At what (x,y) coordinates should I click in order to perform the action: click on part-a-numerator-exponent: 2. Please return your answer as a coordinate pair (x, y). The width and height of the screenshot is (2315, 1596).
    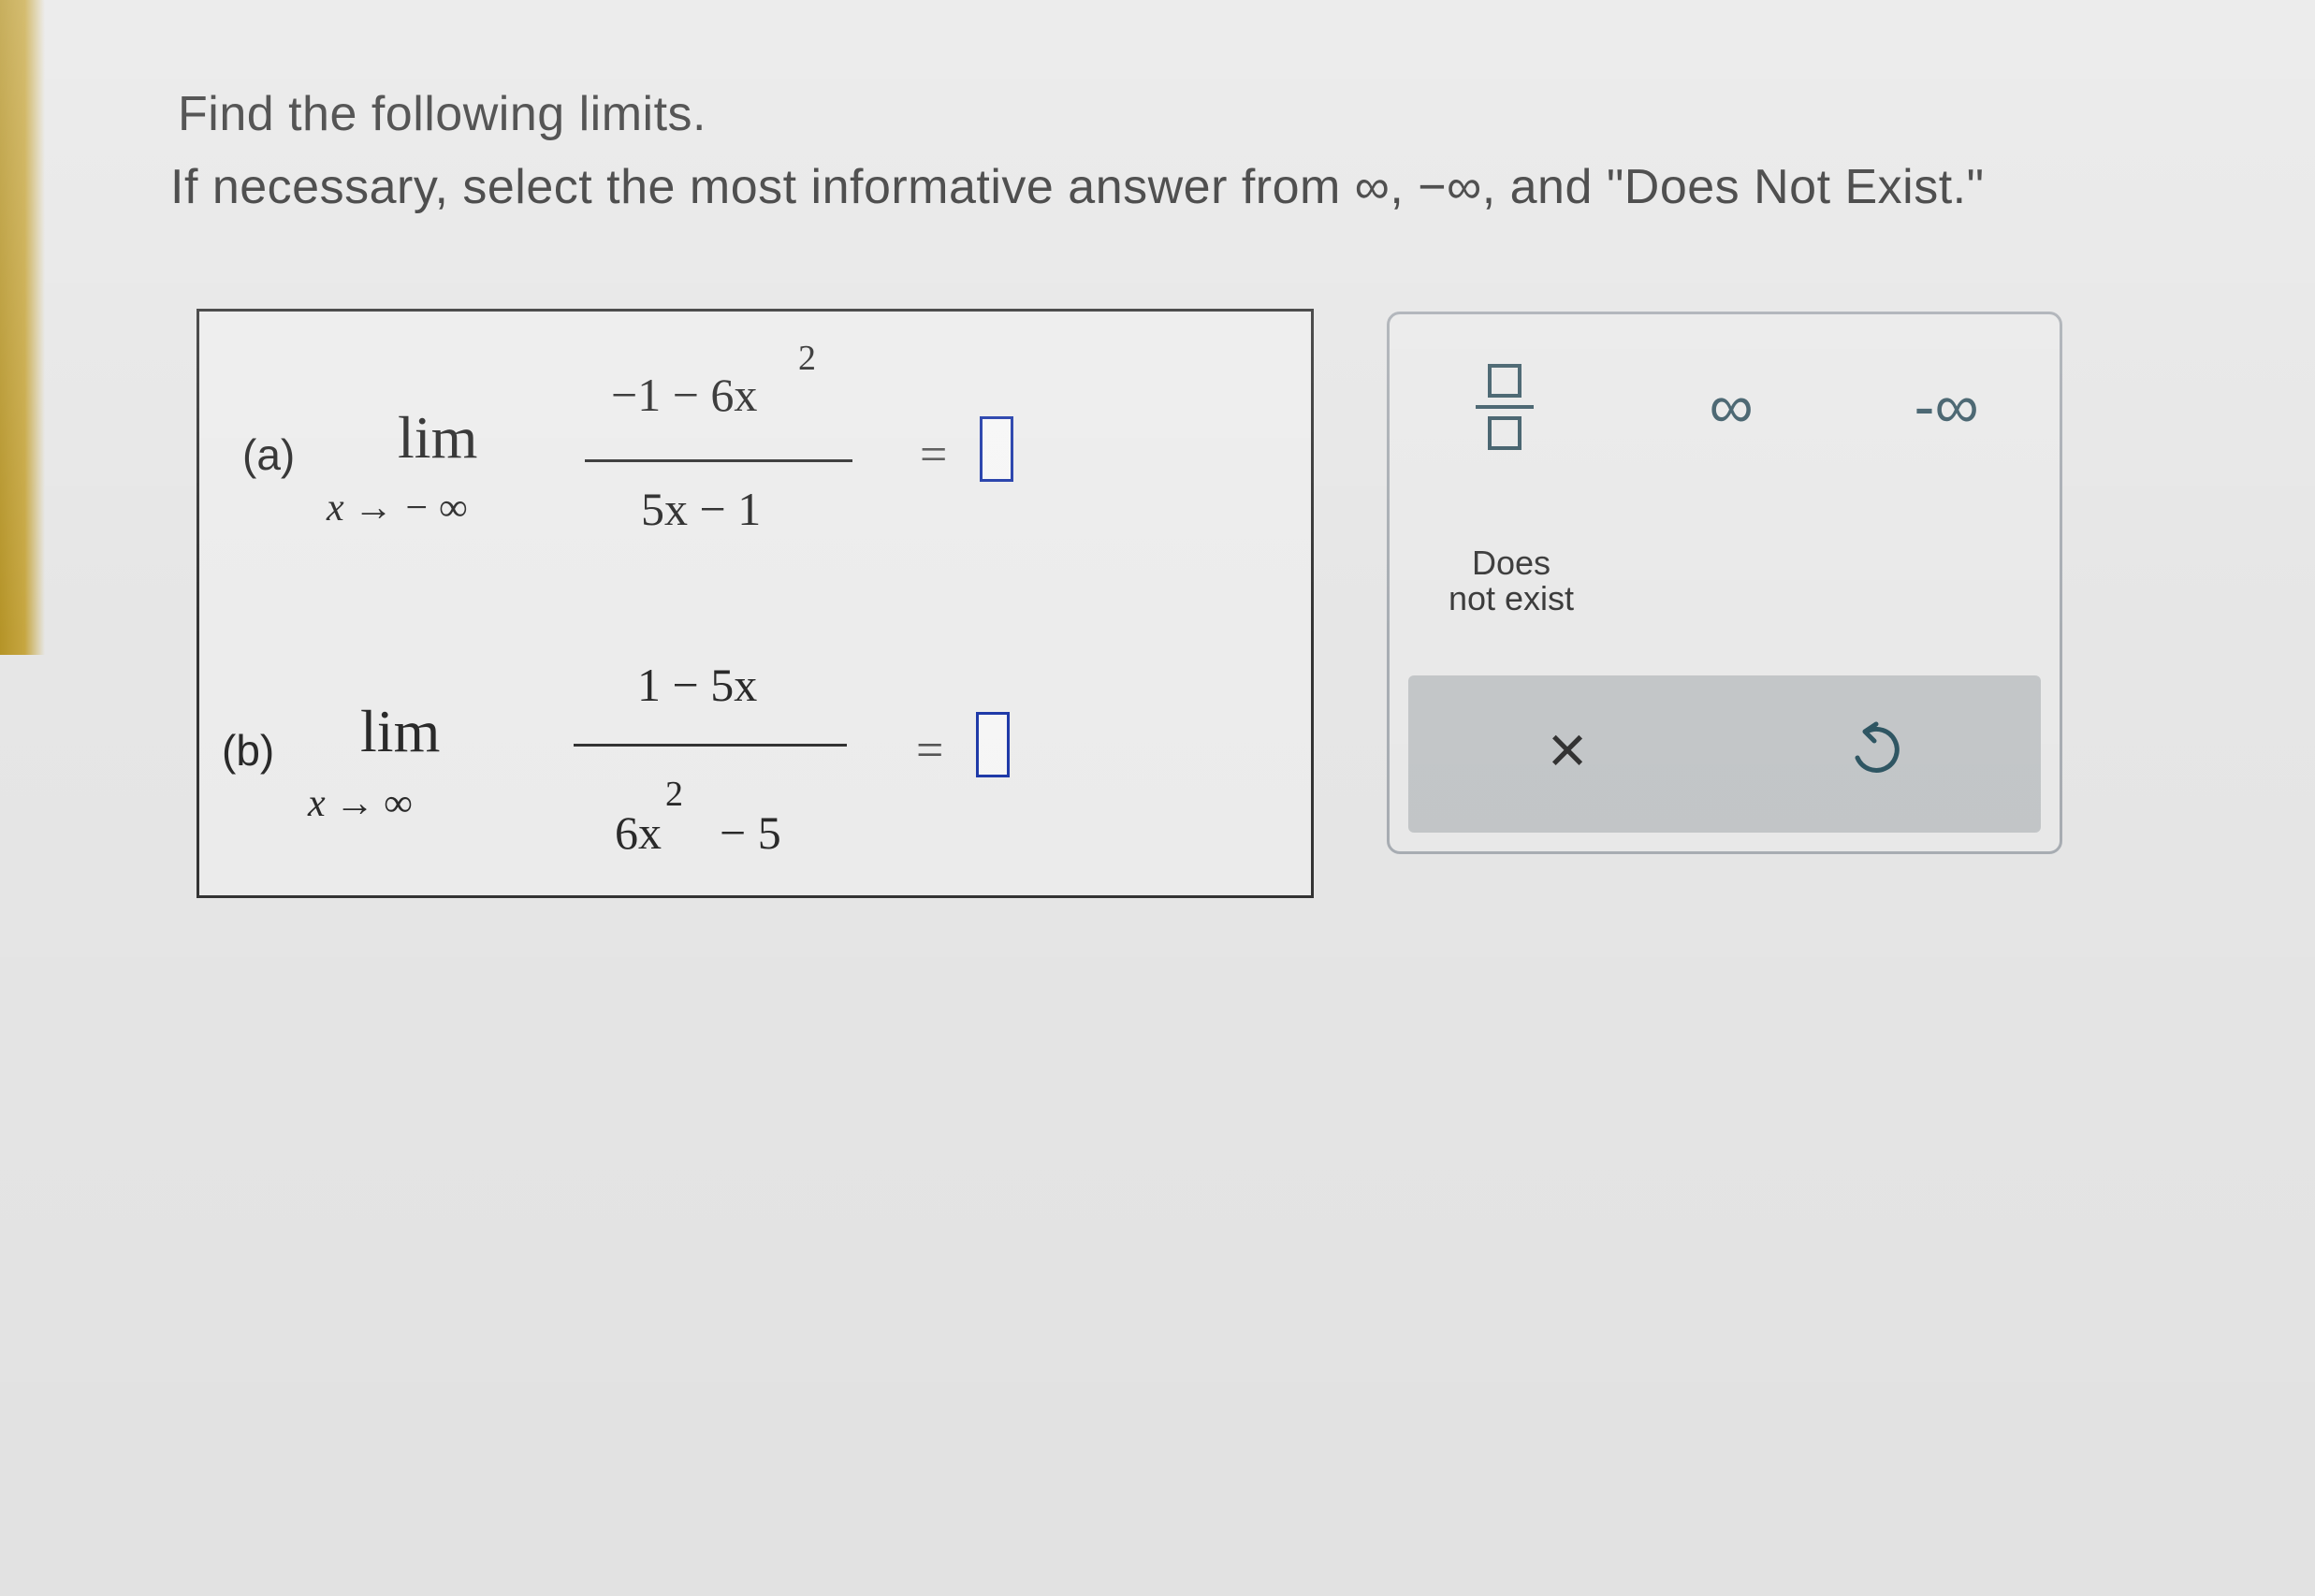
    Looking at the image, I should click on (807, 358).